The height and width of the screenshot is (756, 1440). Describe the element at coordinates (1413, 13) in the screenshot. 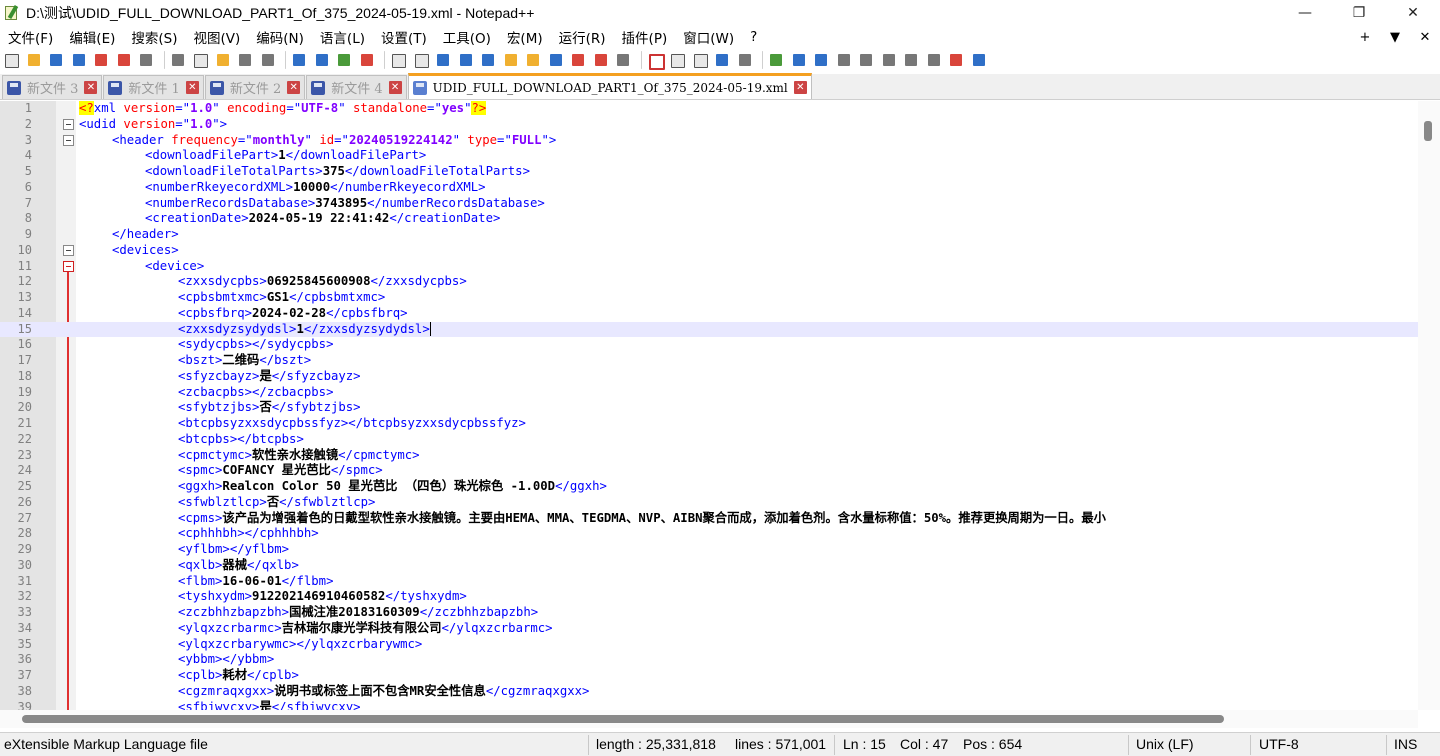

I see `close-window-button: ✕` at that location.